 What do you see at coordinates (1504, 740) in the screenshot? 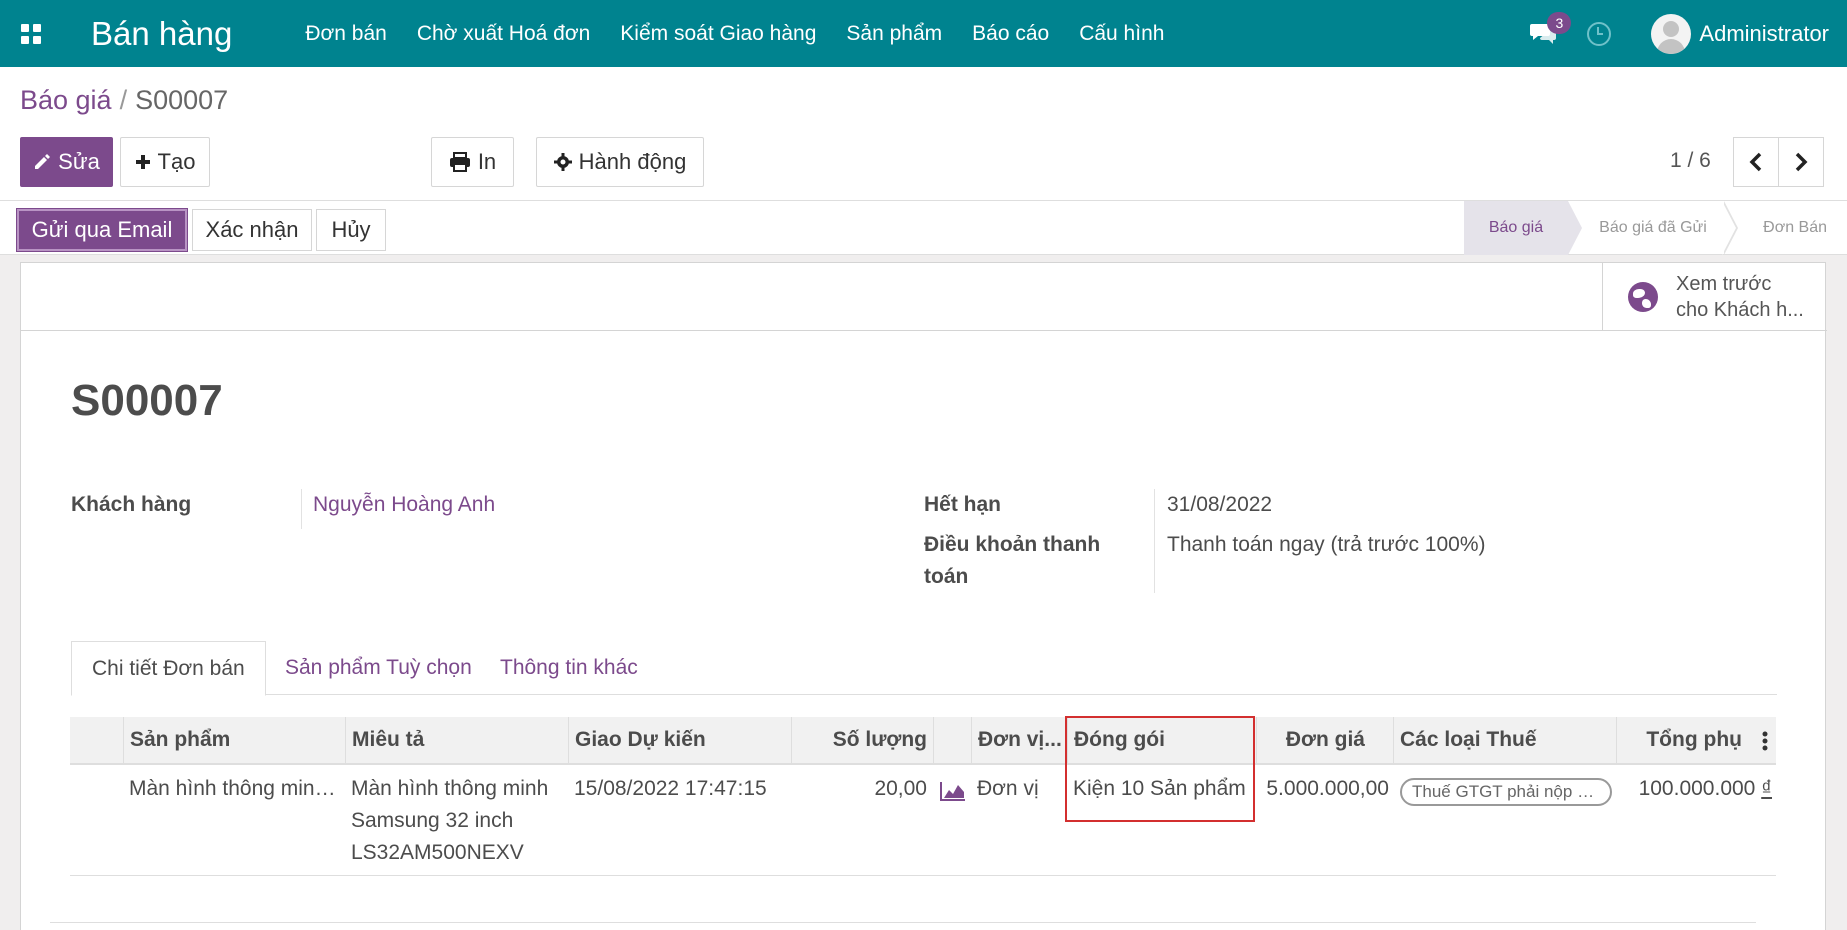
I see `column-taxes: Các loại Thuế` at bounding box center [1504, 740].